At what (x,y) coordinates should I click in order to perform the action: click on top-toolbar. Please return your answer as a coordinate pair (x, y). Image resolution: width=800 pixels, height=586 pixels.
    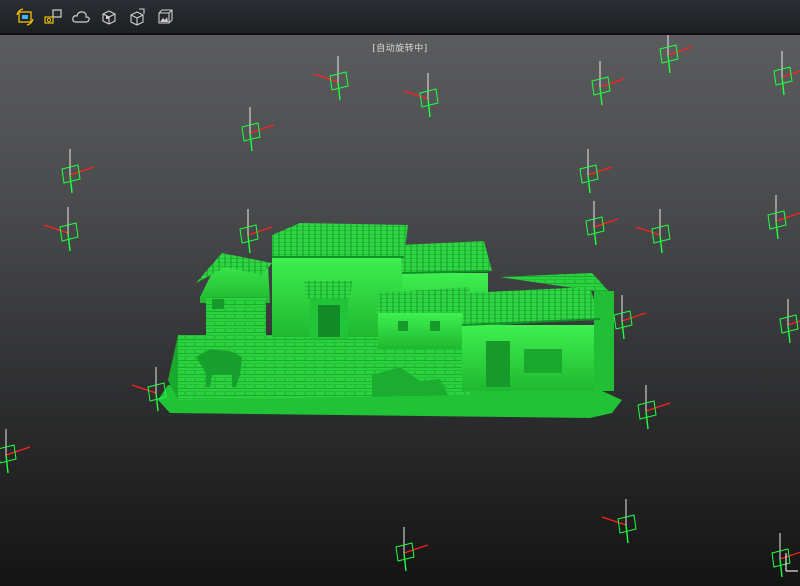
    Looking at the image, I should click on (400, 17).